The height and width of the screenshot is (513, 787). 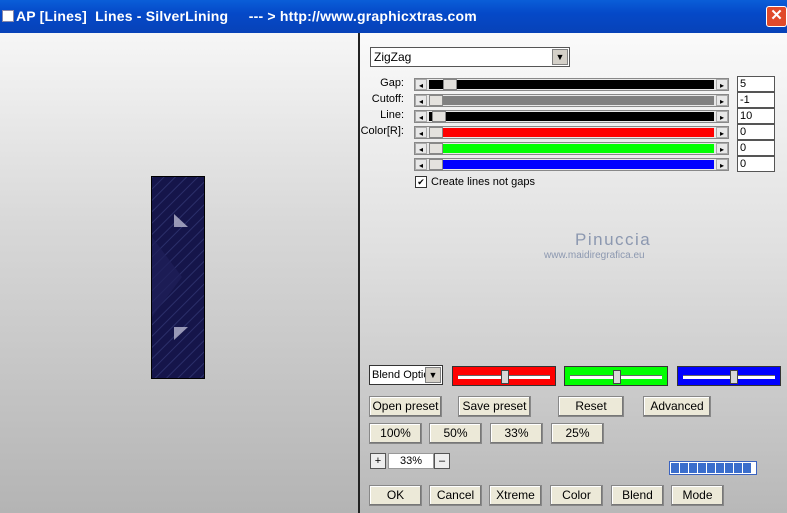 What do you see at coordinates (494, 406) in the screenshot?
I see `preset-save-preset-button: Save preset` at bounding box center [494, 406].